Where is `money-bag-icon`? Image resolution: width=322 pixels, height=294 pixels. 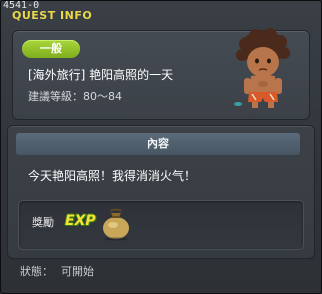 money-bag-icon is located at coordinates (116, 223).